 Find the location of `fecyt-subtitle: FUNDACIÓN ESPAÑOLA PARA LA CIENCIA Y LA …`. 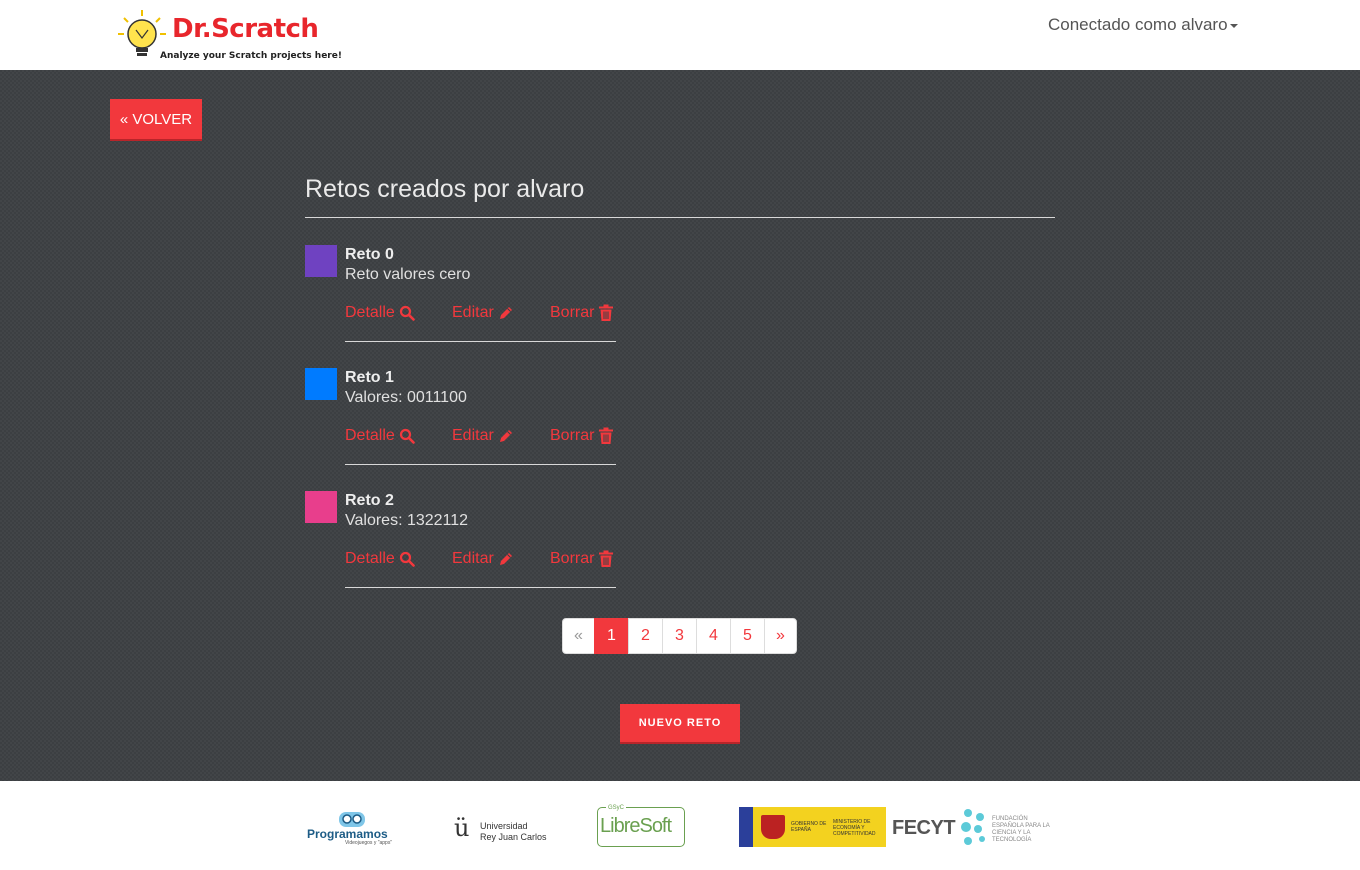

fecyt-subtitle: FUNDACIÓN ESPAÑOLA PARA LA CIENCIA Y LA … is located at coordinates (1021, 829).